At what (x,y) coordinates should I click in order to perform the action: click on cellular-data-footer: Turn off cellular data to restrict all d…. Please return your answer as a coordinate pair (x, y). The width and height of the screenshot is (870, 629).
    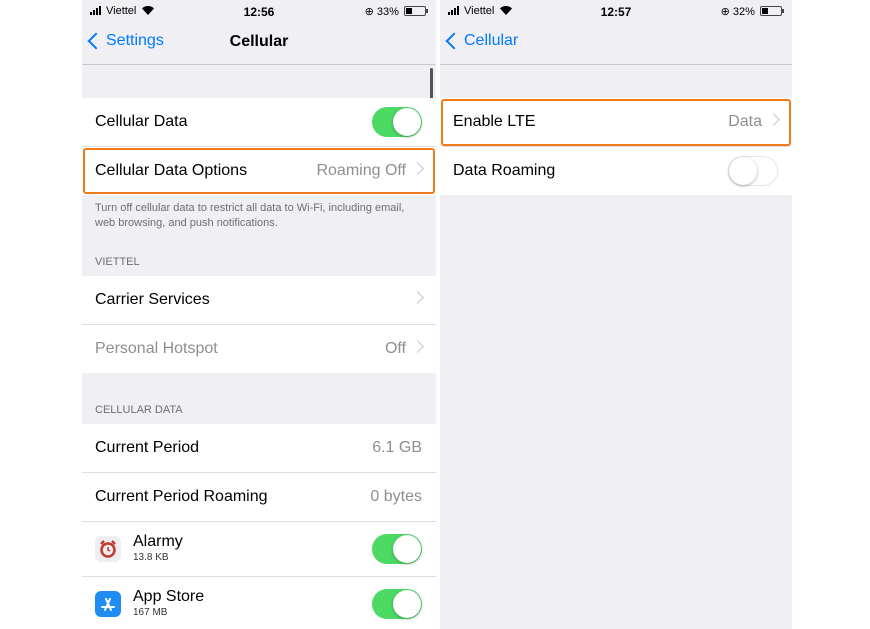
    Looking at the image, I should click on (250, 215).